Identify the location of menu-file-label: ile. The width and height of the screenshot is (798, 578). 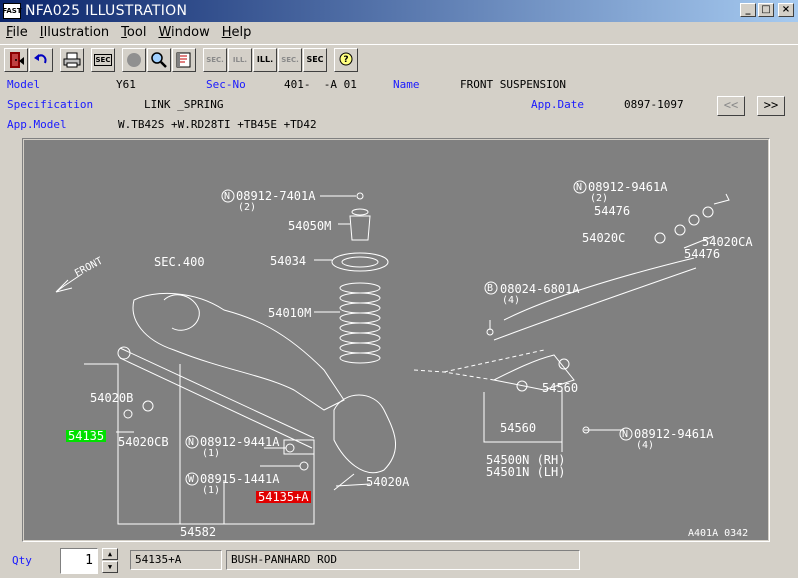
(20, 32).